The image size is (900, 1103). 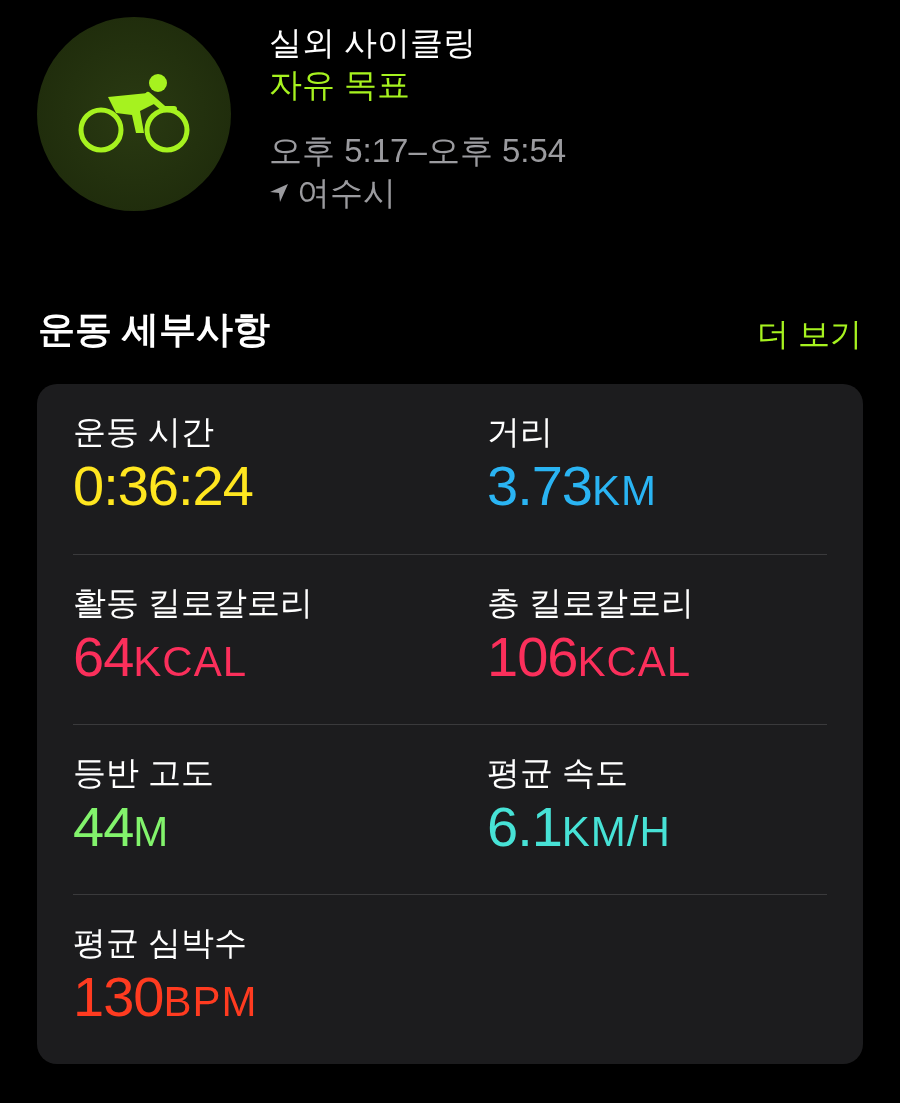 What do you see at coordinates (144, 431) in the screenshot?
I see `metric-label: 운동 시간` at bounding box center [144, 431].